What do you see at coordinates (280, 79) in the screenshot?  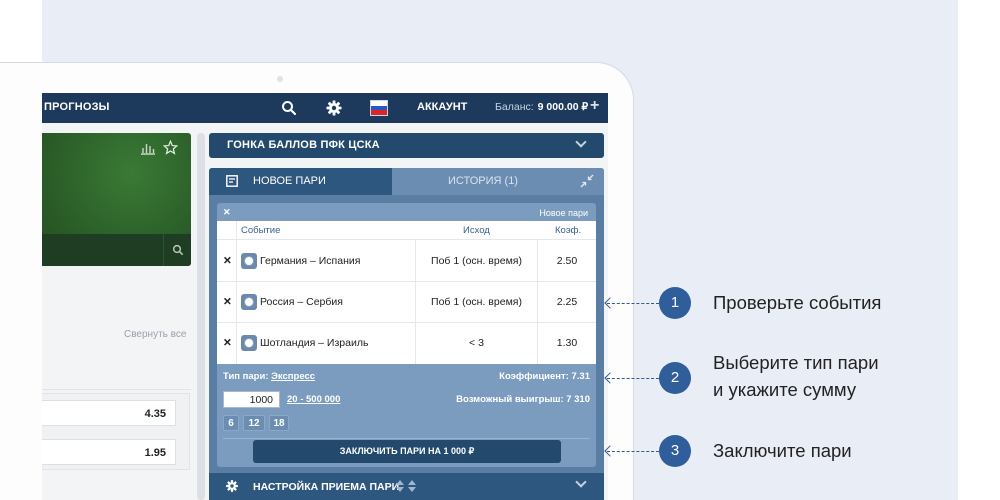 I see `camera-dot` at bounding box center [280, 79].